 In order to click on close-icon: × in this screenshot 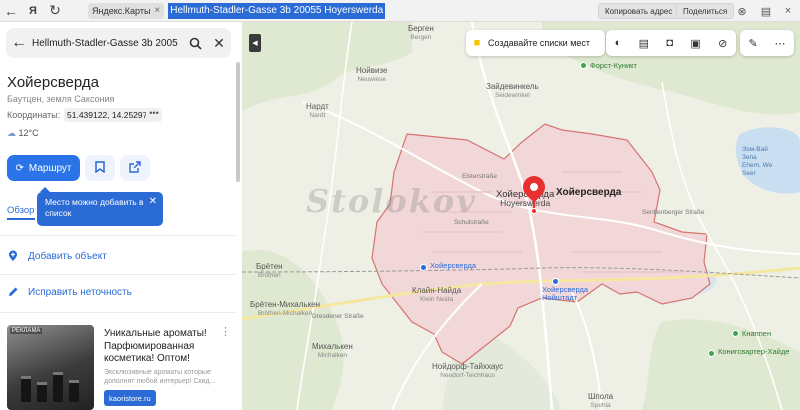, I will do `click(788, 11)`.